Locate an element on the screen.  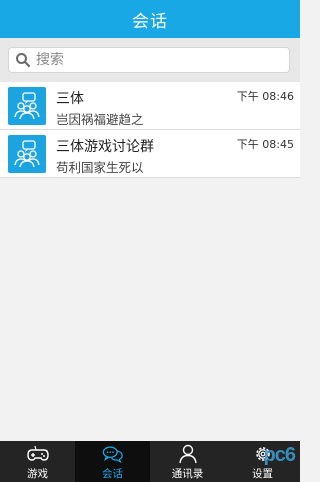
conversation-item: 三体游戏讨论群 苟利国家生死以 下午 08:45 is located at coordinates (150, 154).